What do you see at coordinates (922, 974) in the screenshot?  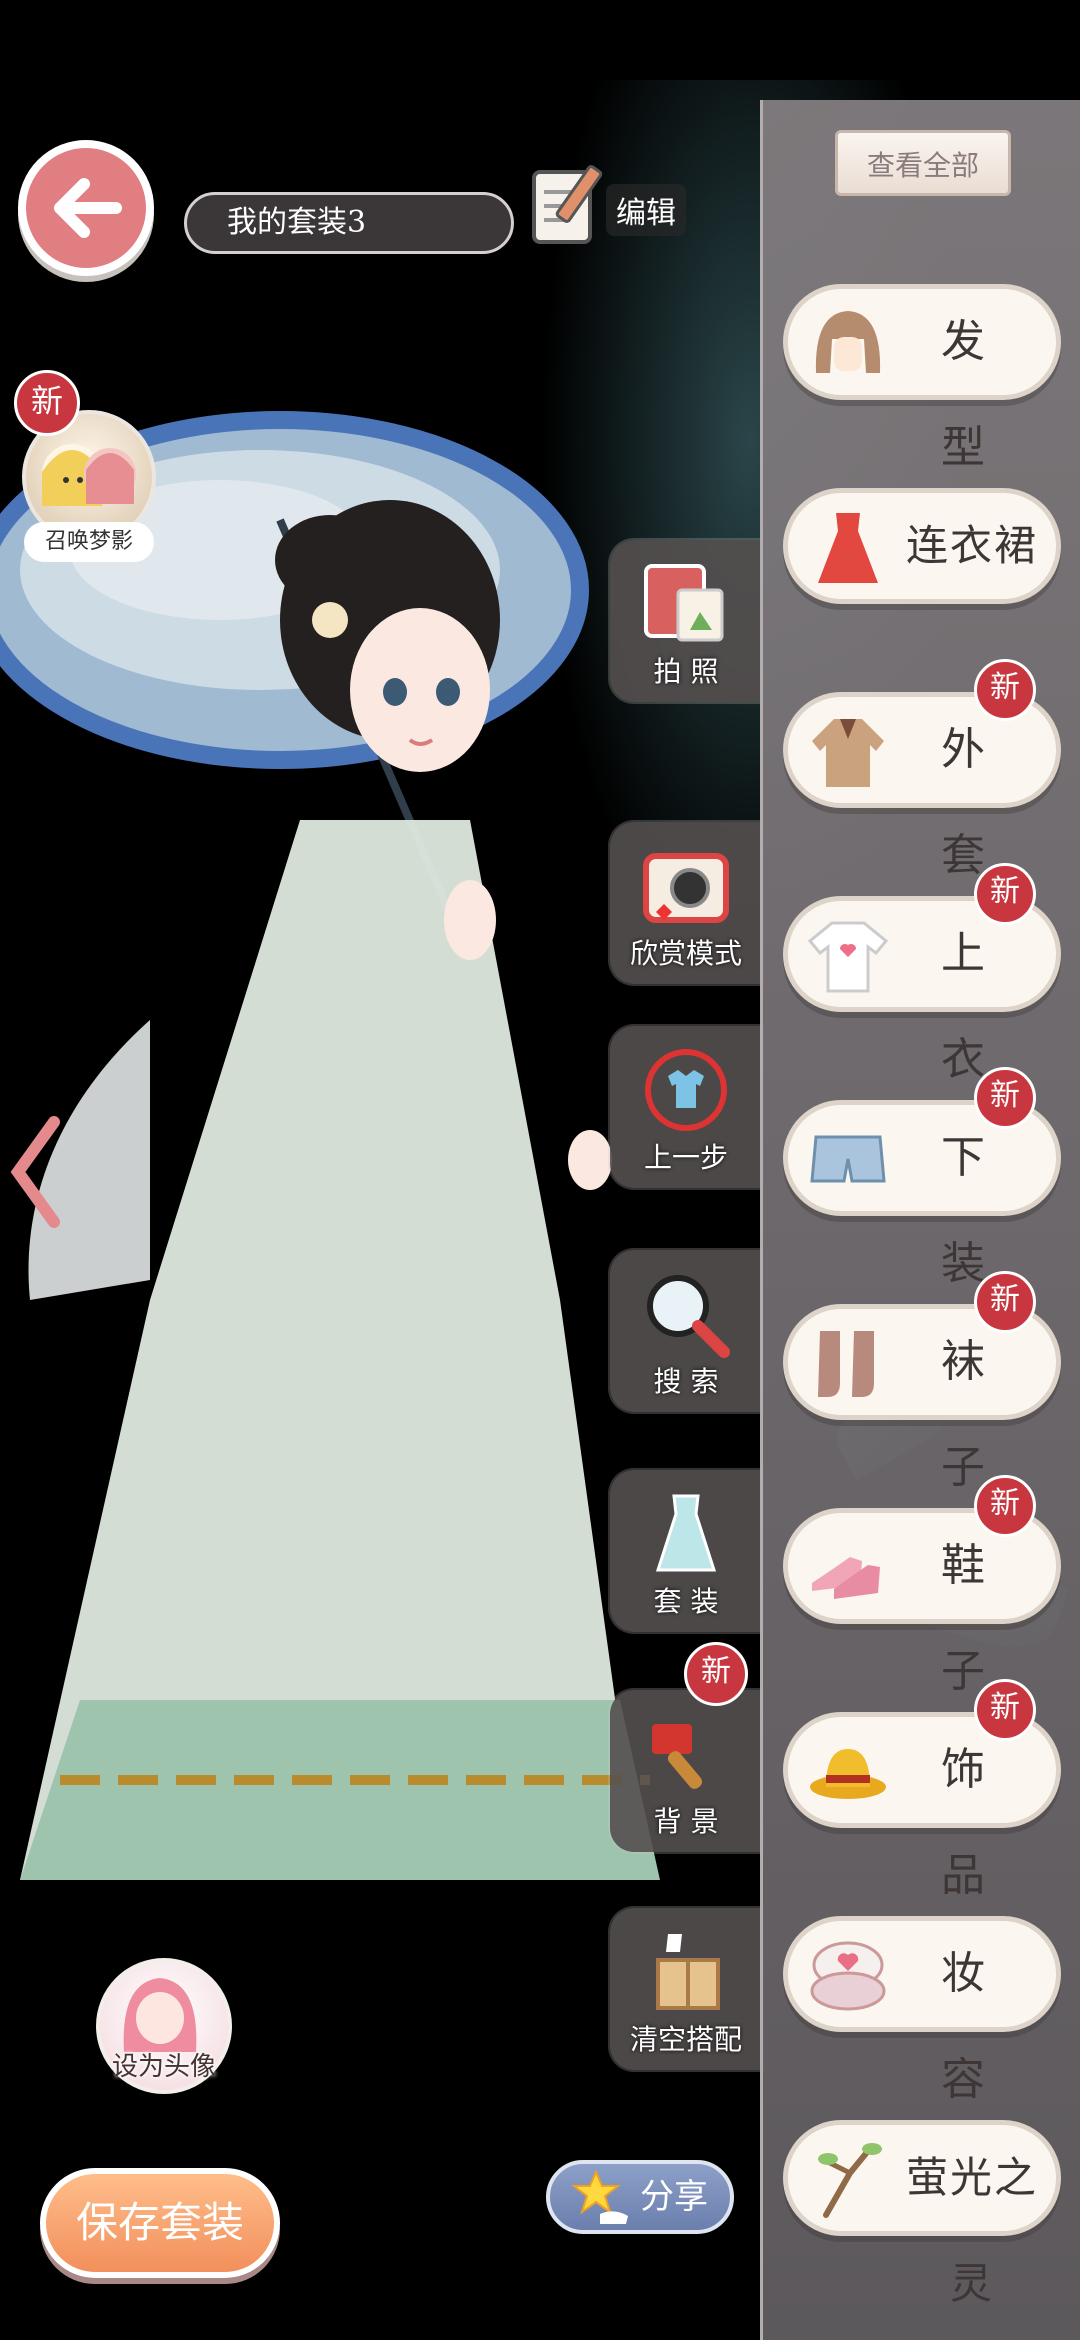 I see `category-top: 新 上 衣` at bounding box center [922, 974].